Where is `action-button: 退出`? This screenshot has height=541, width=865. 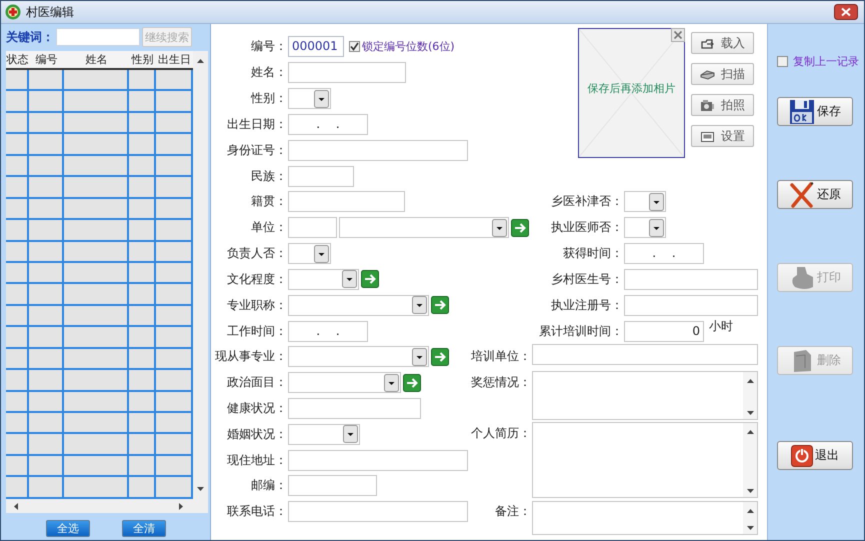 action-button: 退出 is located at coordinates (815, 455).